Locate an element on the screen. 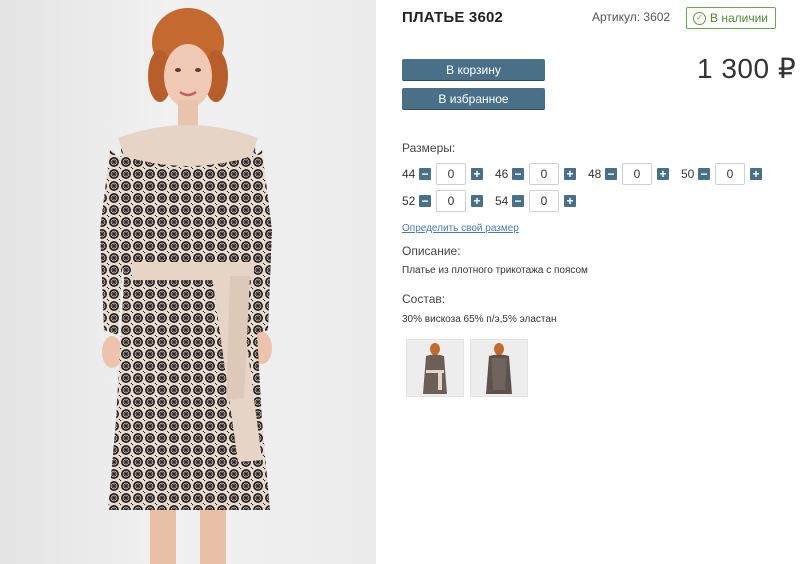 This screenshot has height=564, width=800. size-selector-46: 46 − 0 + is located at coordinates (535, 174).